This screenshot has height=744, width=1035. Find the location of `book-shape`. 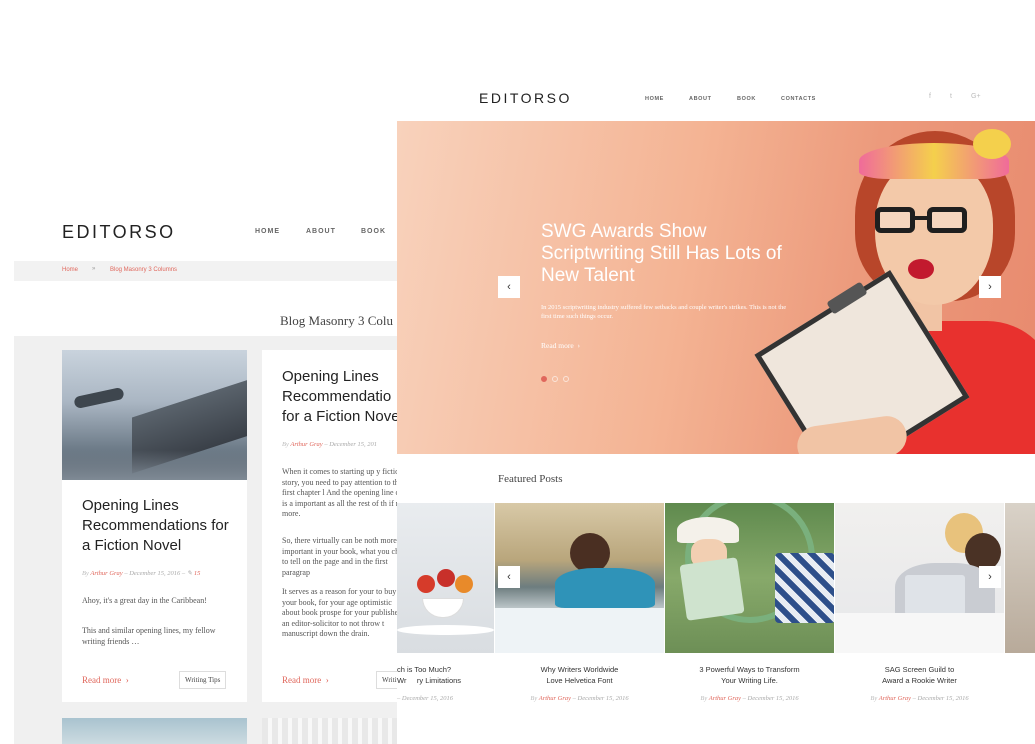

book-shape is located at coordinates (712, 589).